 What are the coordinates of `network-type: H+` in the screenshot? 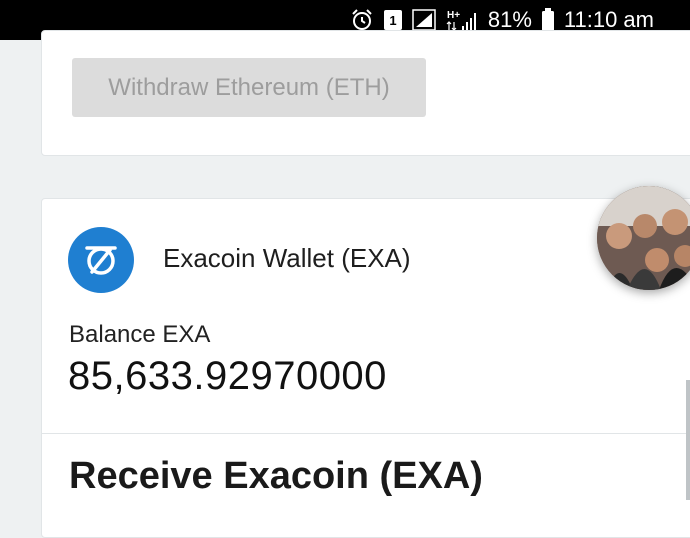 It's located at (453, 15).